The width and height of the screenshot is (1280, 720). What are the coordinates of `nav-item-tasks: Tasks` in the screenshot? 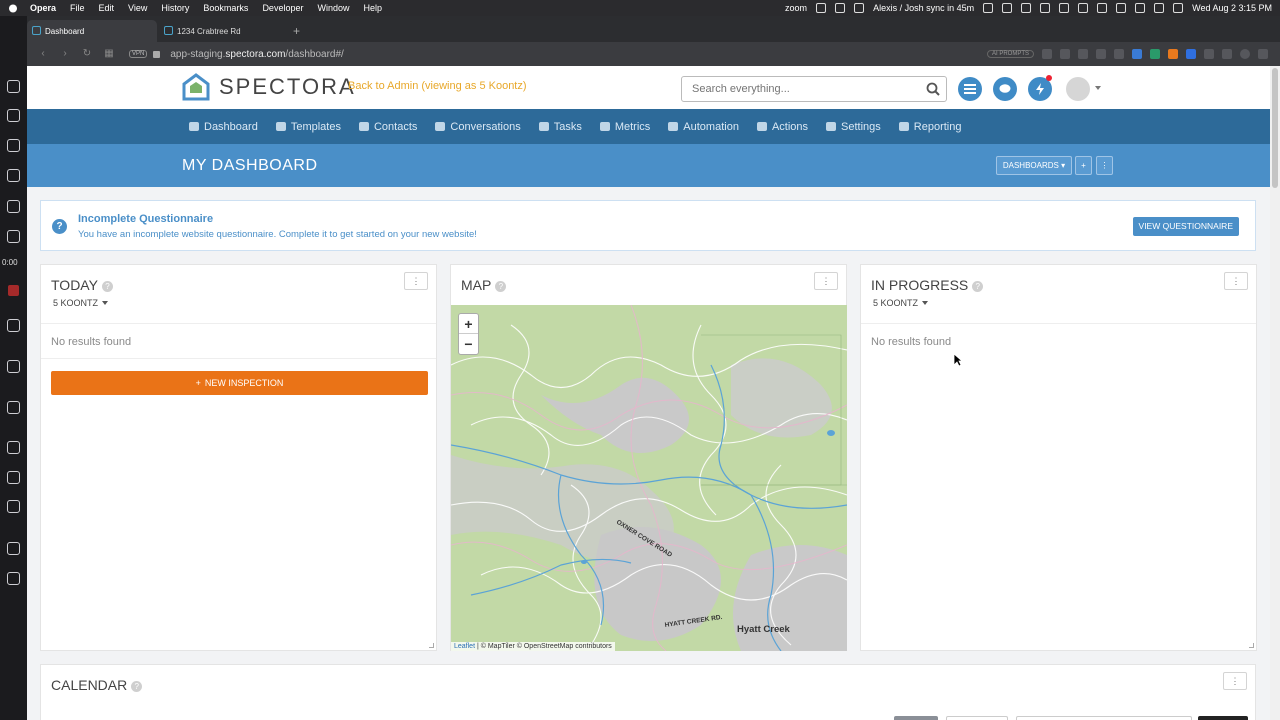 It's located at (560, 127).